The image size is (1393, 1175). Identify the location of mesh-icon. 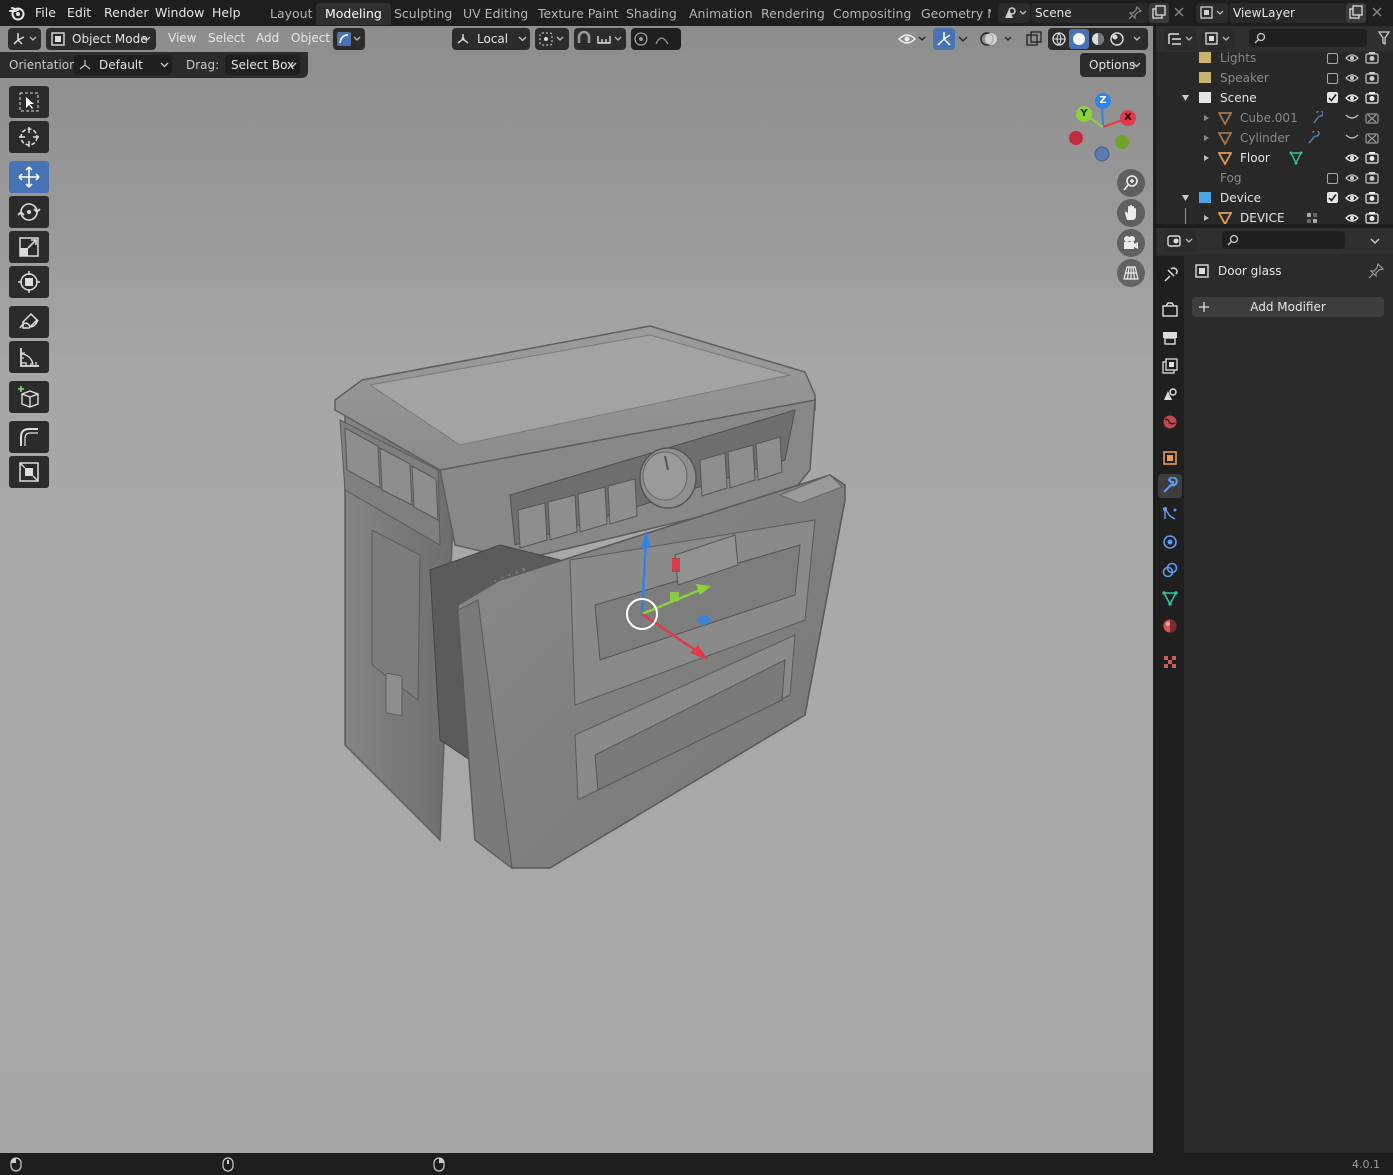
(1225, 158).